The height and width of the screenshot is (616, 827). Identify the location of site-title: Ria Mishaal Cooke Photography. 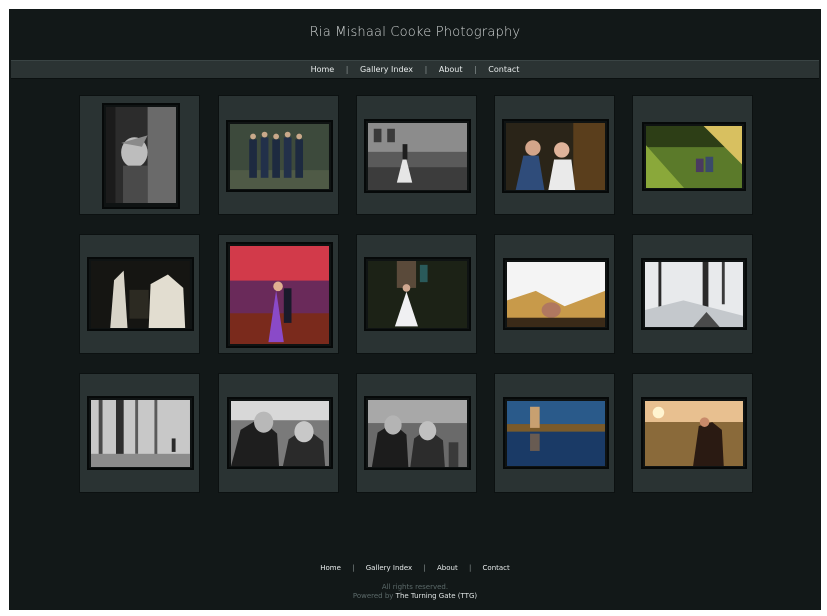
(415, 32).